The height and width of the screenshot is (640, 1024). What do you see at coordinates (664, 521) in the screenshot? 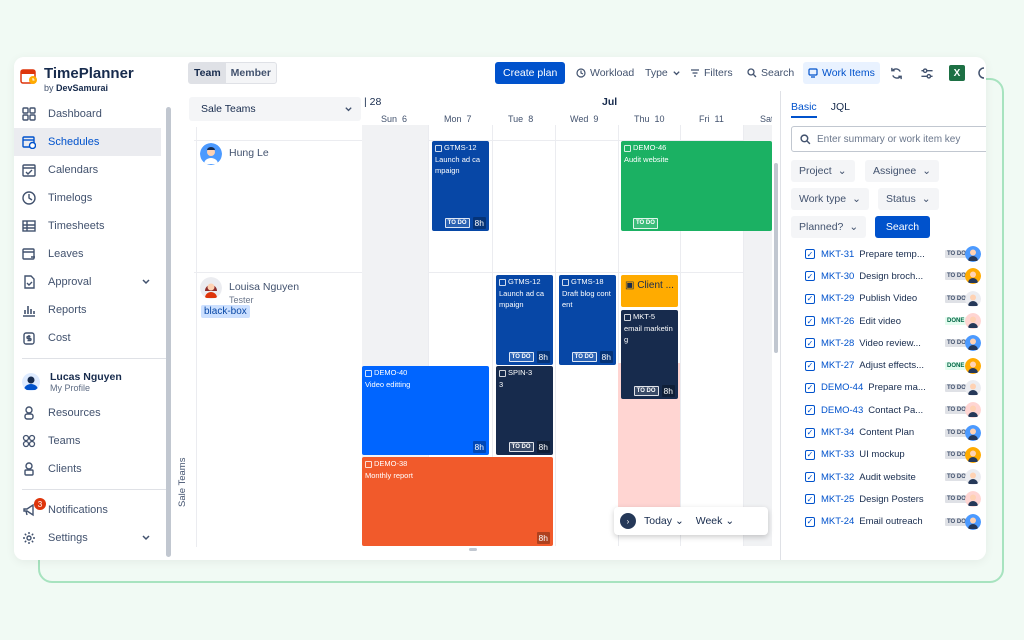
I see `today-dropdown: Today ⌄` at bounding box center [664, 521].